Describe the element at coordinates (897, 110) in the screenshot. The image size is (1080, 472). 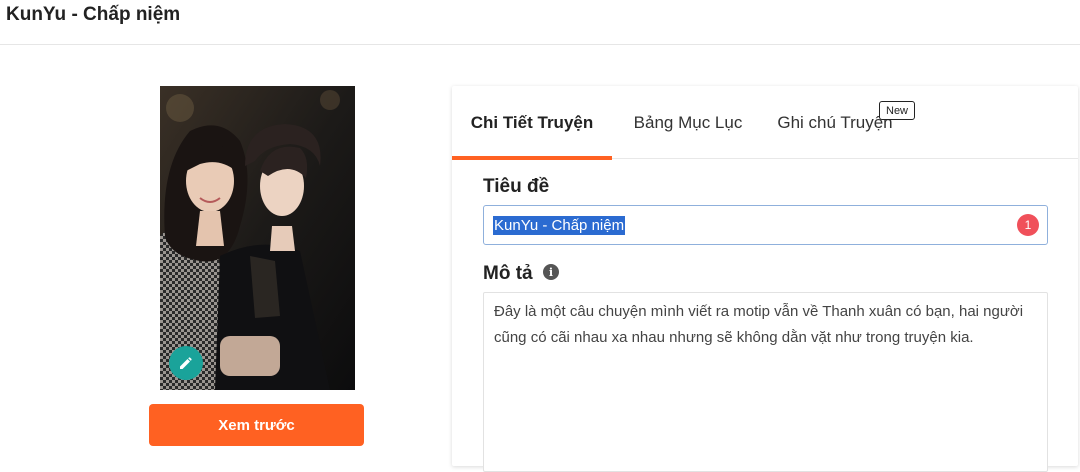
I see `new-badge: New` at that location.